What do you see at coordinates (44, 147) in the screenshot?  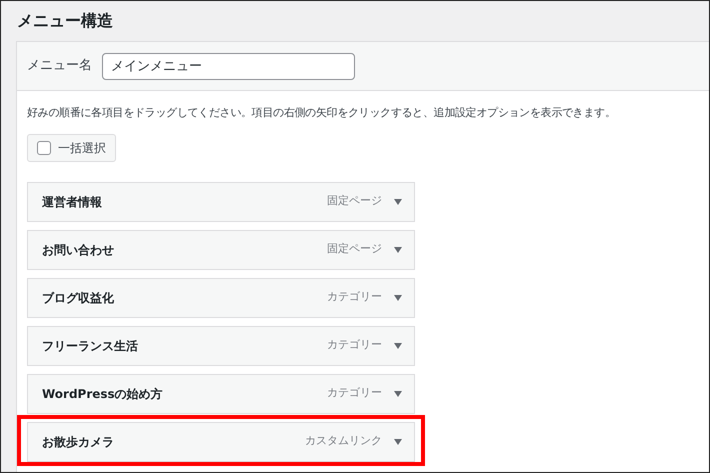 I see `checkbox` at bounding box center [44, 147].